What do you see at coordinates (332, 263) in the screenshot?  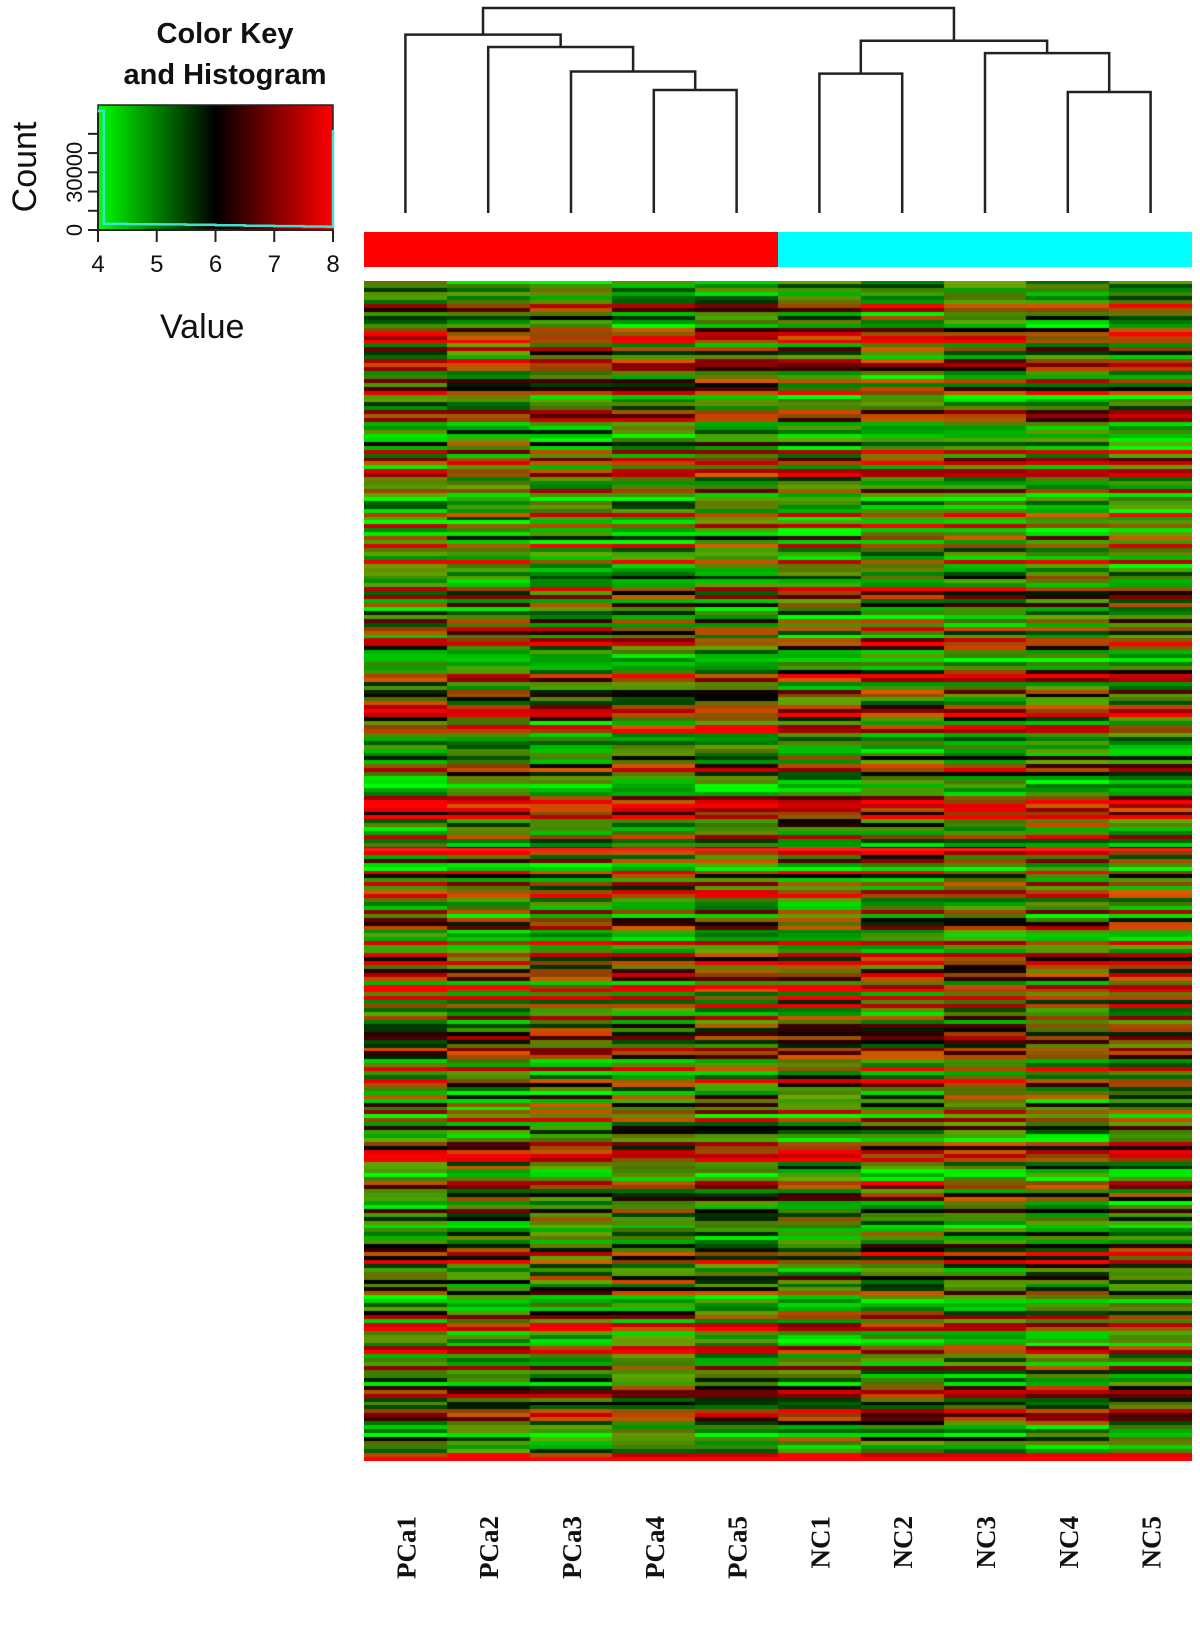 I see `x-tick-label: 8` at bounding box center [332, 263].